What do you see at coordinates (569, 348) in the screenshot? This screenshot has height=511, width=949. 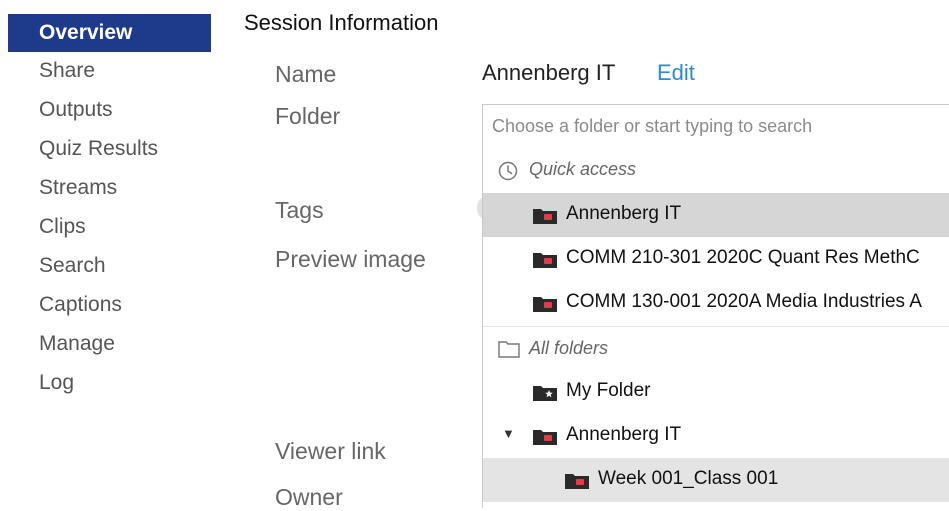 I see `all-folders-label: All folders` at bounding box center [569, 348].